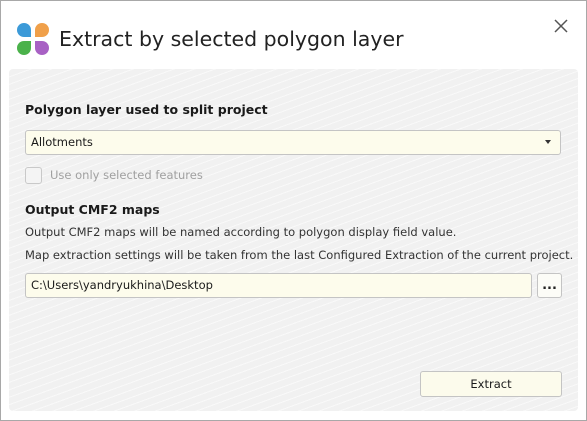  I want to click on dialog-title: Extract by selected polygon layer, so click(231, 39).